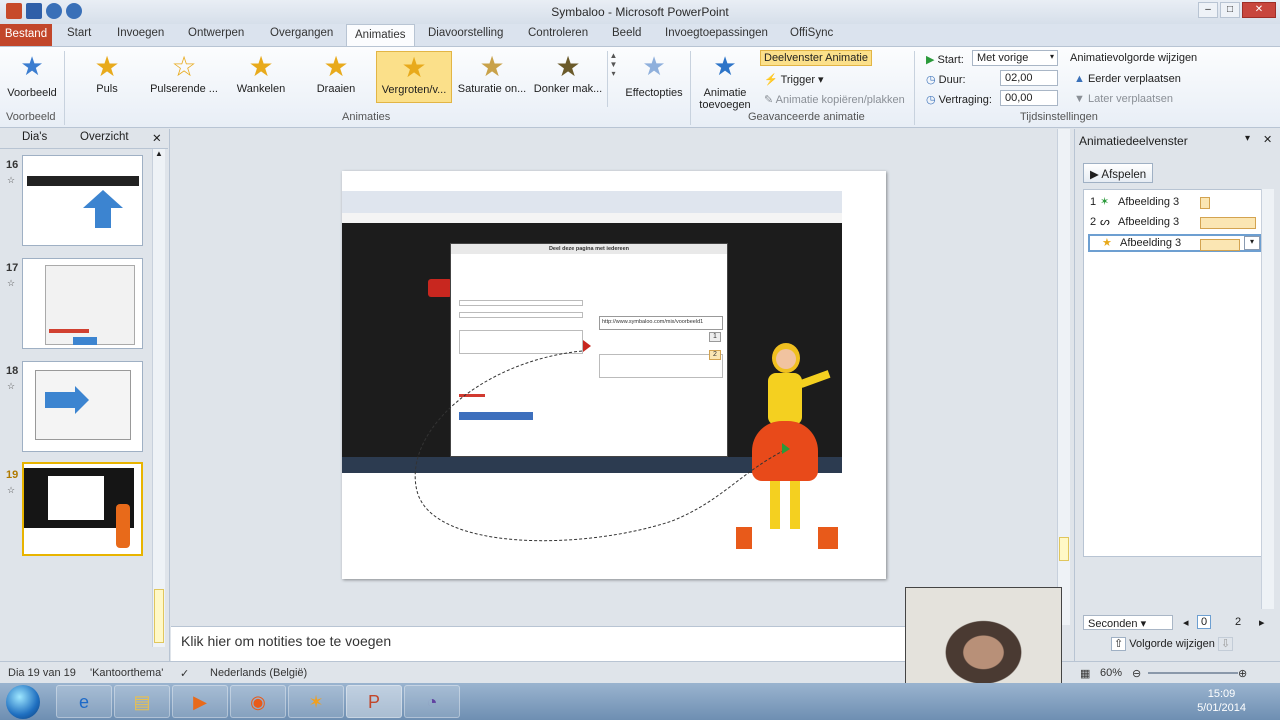 This screenshot has width=1280, height=720. Describe the element at coordinates (1019, 98) in the screenshot. I see `delay-value: 00,00` at that location.